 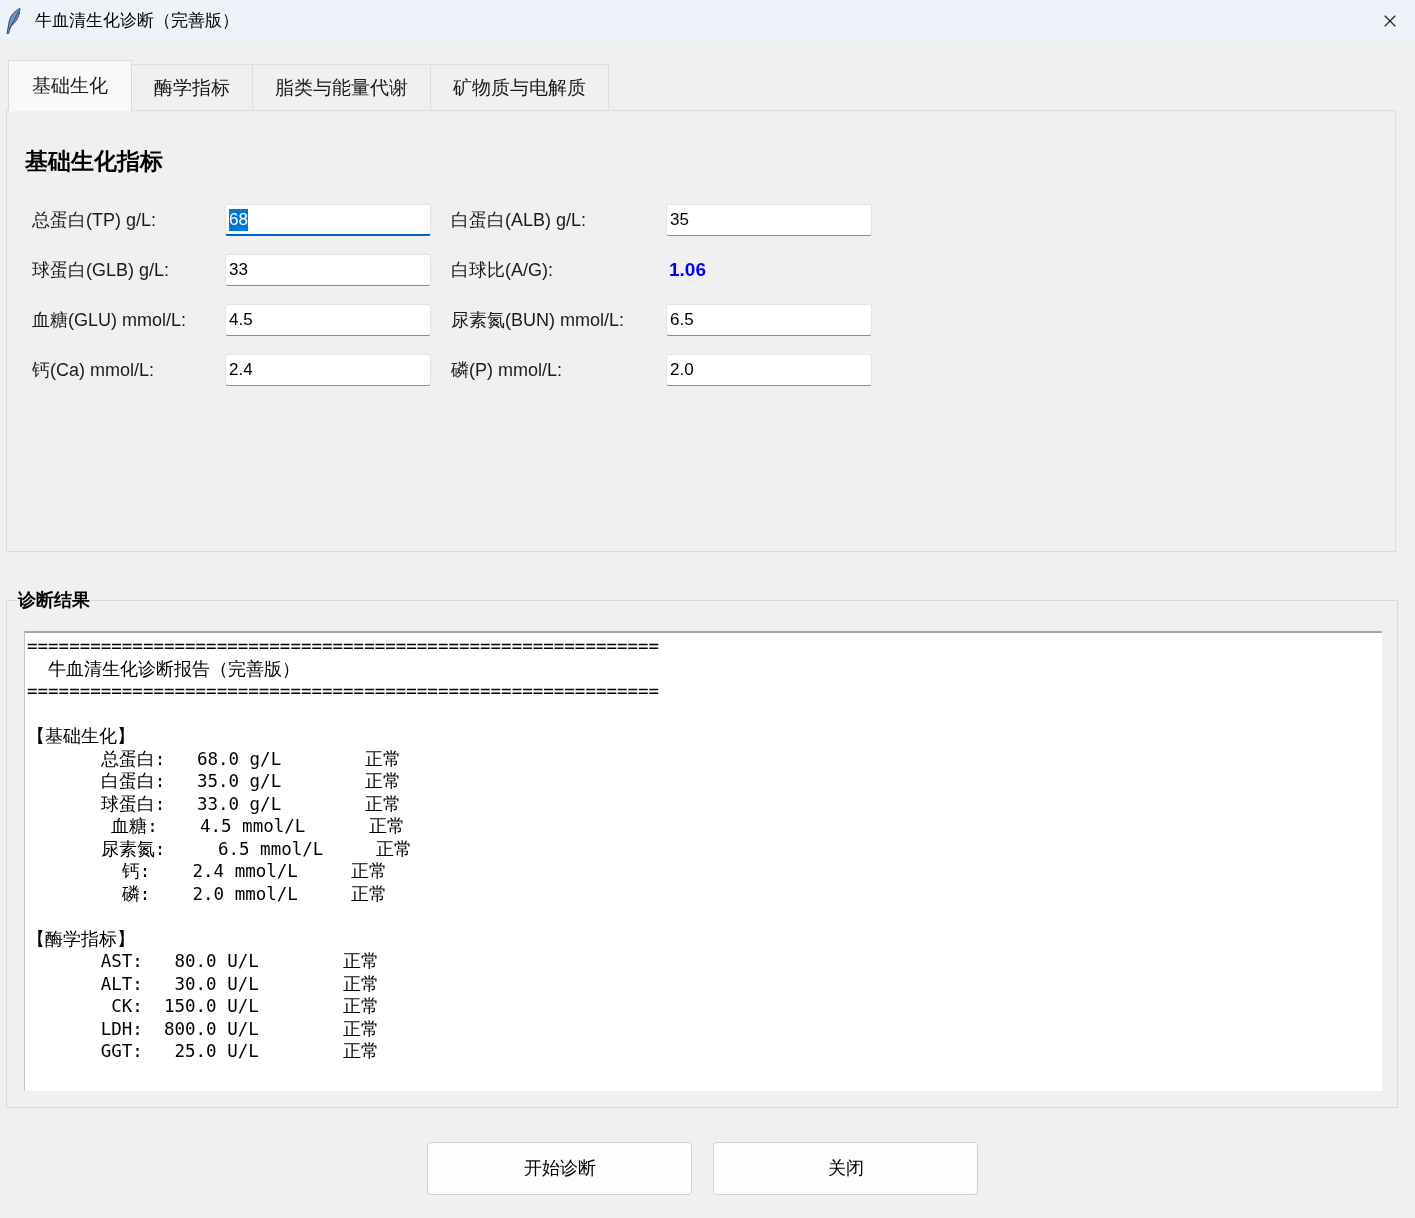 I want to click on text-field: 2.0, so click(x=769, y=370).